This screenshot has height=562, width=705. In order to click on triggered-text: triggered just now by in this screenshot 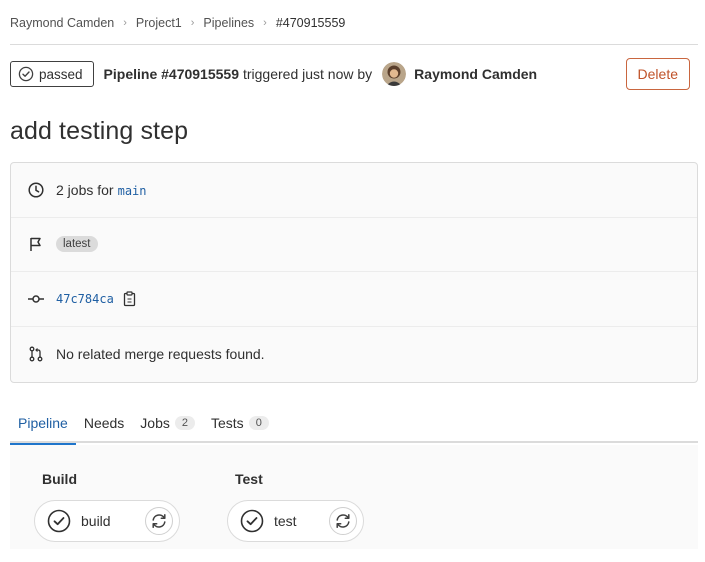, I will do `click(307, 74)`.